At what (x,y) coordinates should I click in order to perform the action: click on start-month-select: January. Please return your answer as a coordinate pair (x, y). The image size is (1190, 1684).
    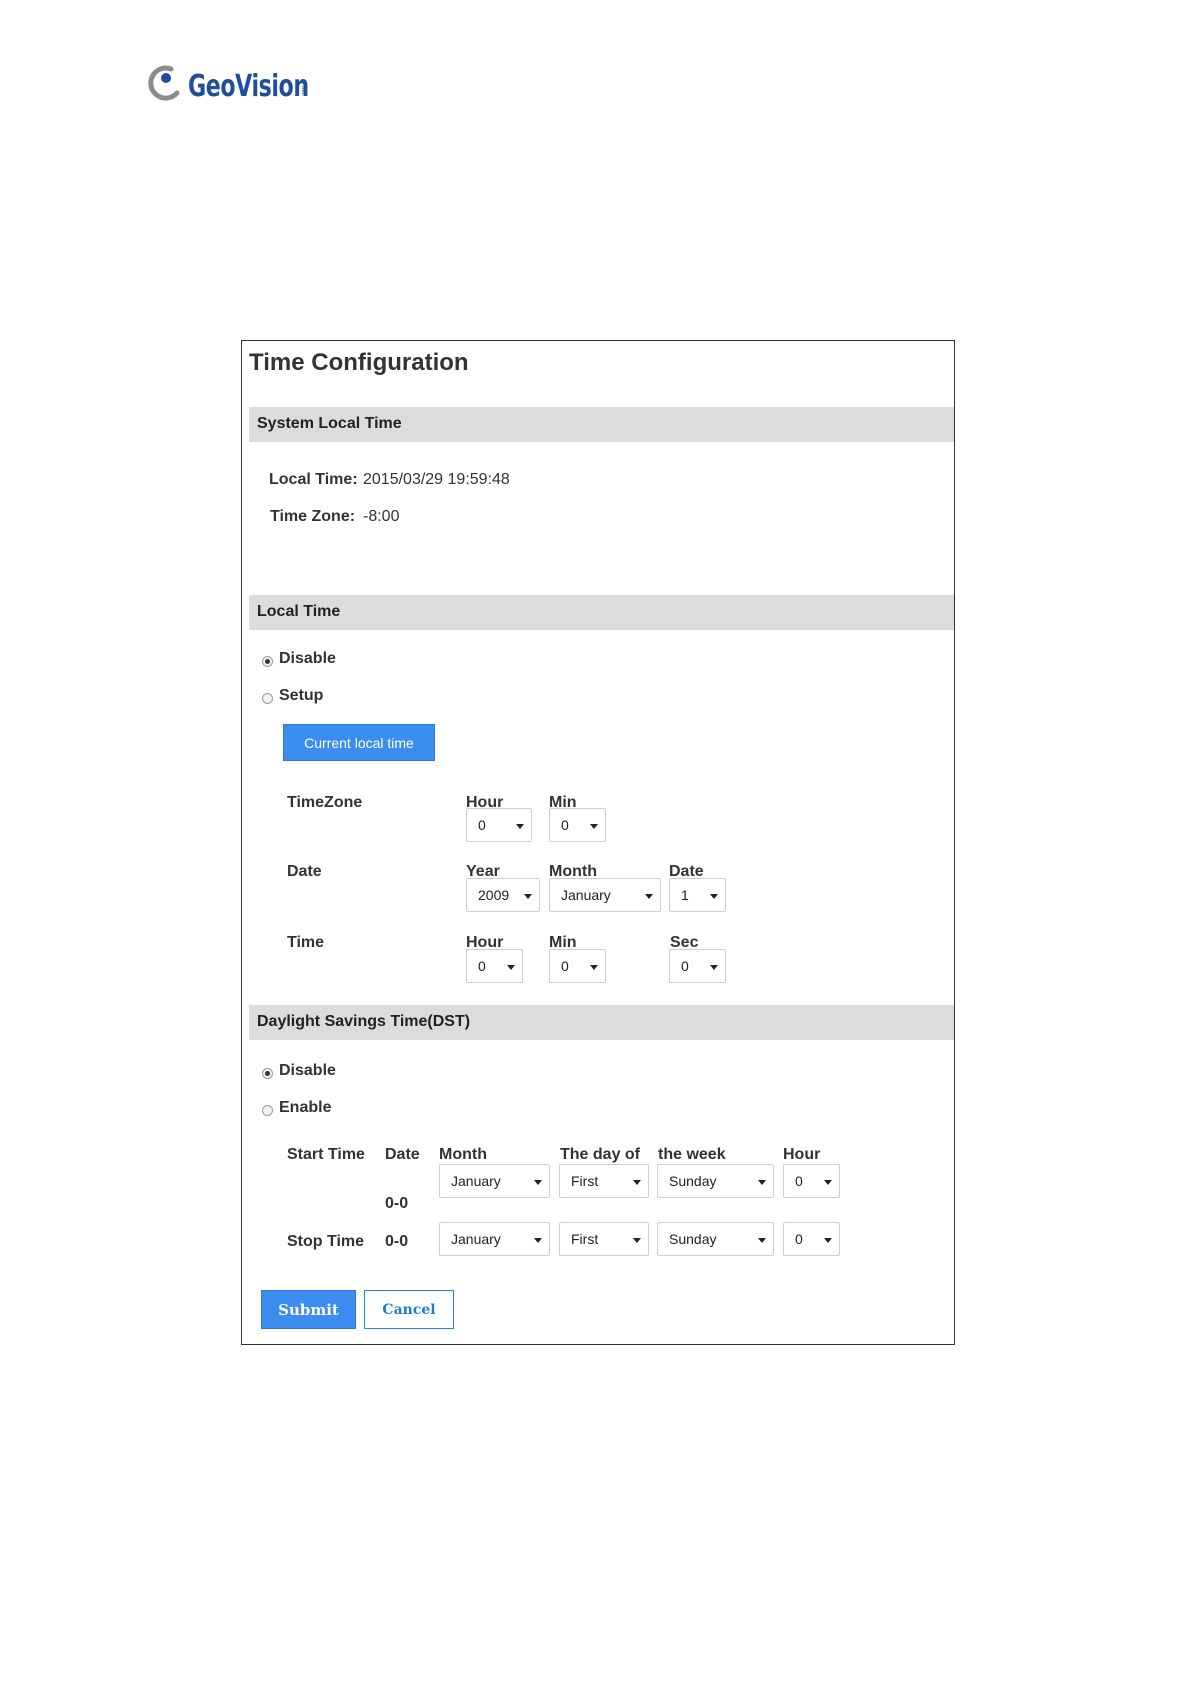
    Looking at the image, I should click on (494, 1181).